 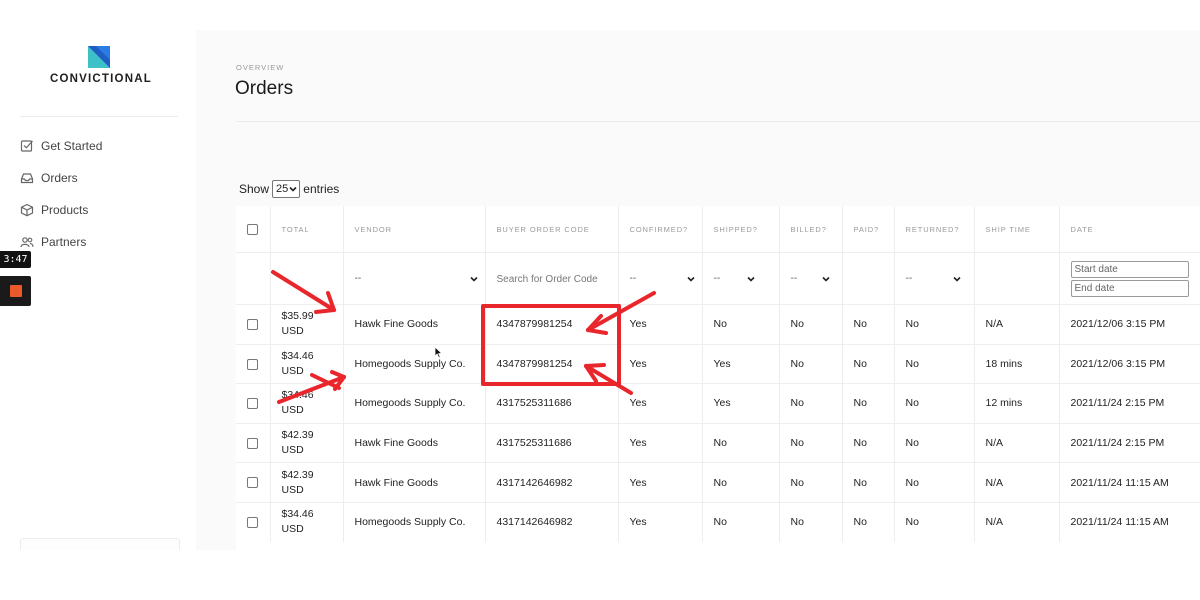 I want to click on billed-filter-cell: --, so click(x=811, y=278).